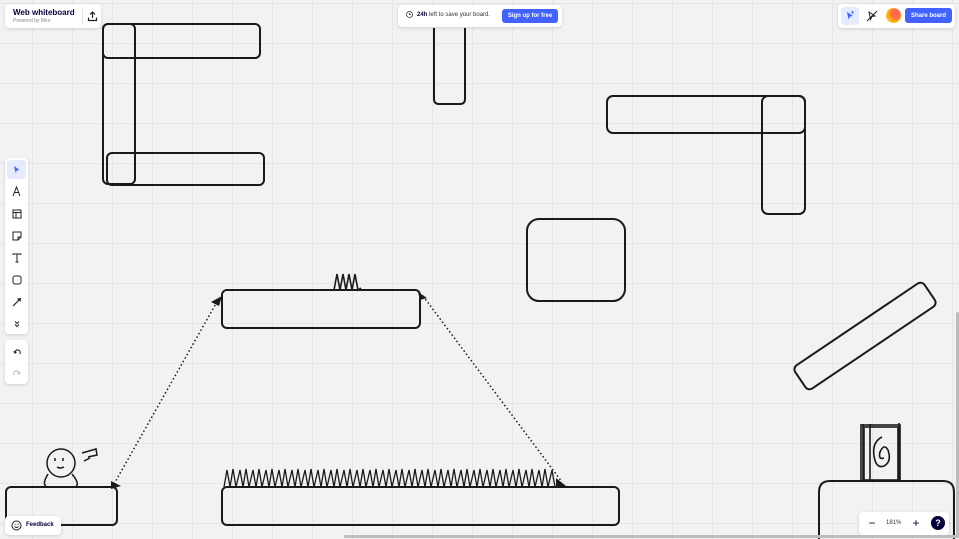 The image size is (959, 539). I want to click on pen-tool-button, so click(16, 191).